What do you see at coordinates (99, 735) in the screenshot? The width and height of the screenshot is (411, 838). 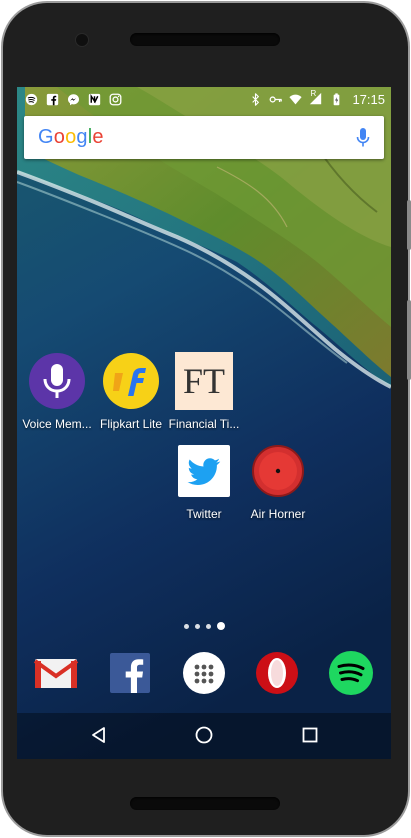 I see `back-icon` at bounding box center [99, 735].